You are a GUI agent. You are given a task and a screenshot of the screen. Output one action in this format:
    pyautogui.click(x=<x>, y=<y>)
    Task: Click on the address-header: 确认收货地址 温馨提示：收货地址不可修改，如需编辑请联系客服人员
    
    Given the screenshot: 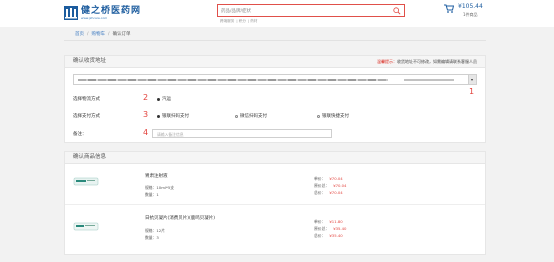 What is the action you would take?
    pyautogui.click(x=275, y=62)
    